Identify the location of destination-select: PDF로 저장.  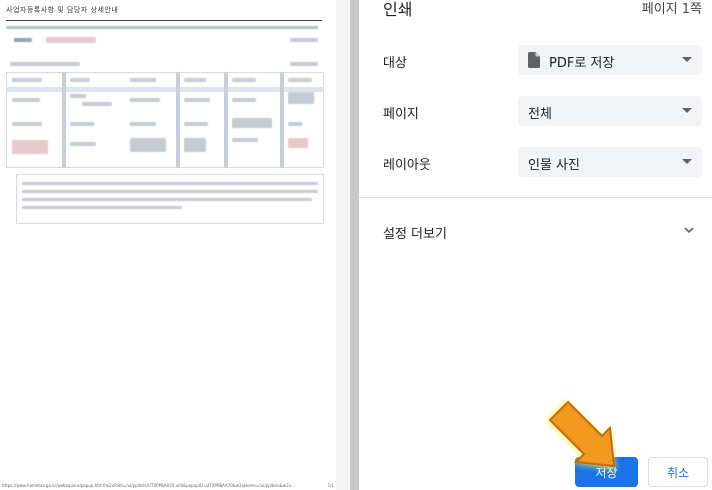
(610, 60).